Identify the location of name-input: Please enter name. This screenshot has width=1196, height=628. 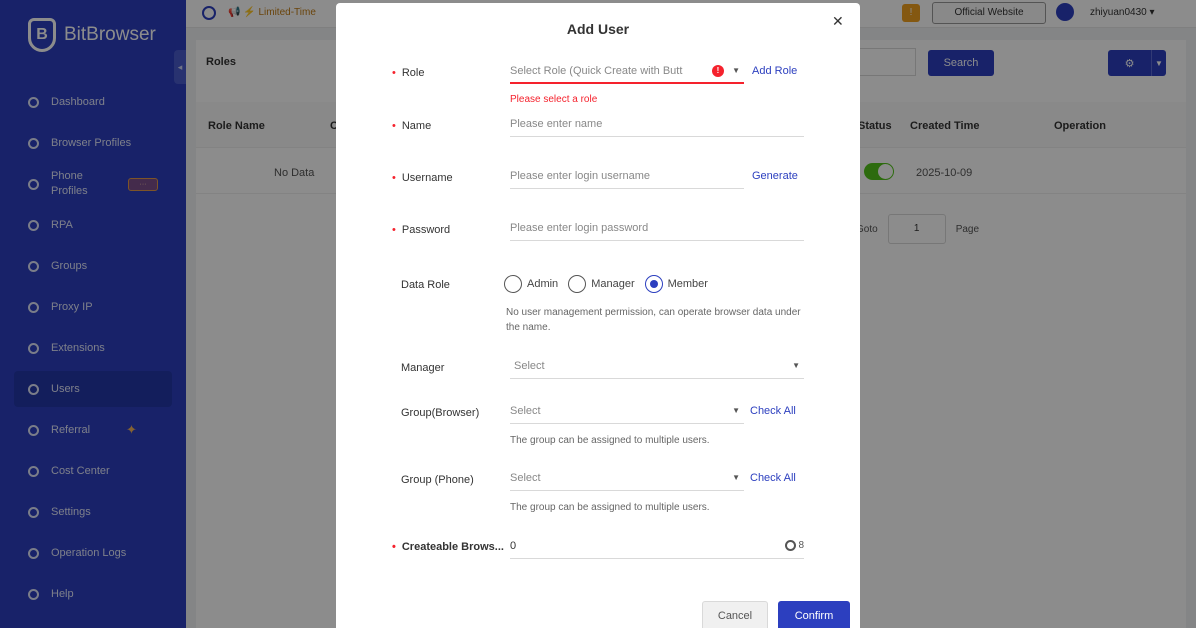
(657, 125).